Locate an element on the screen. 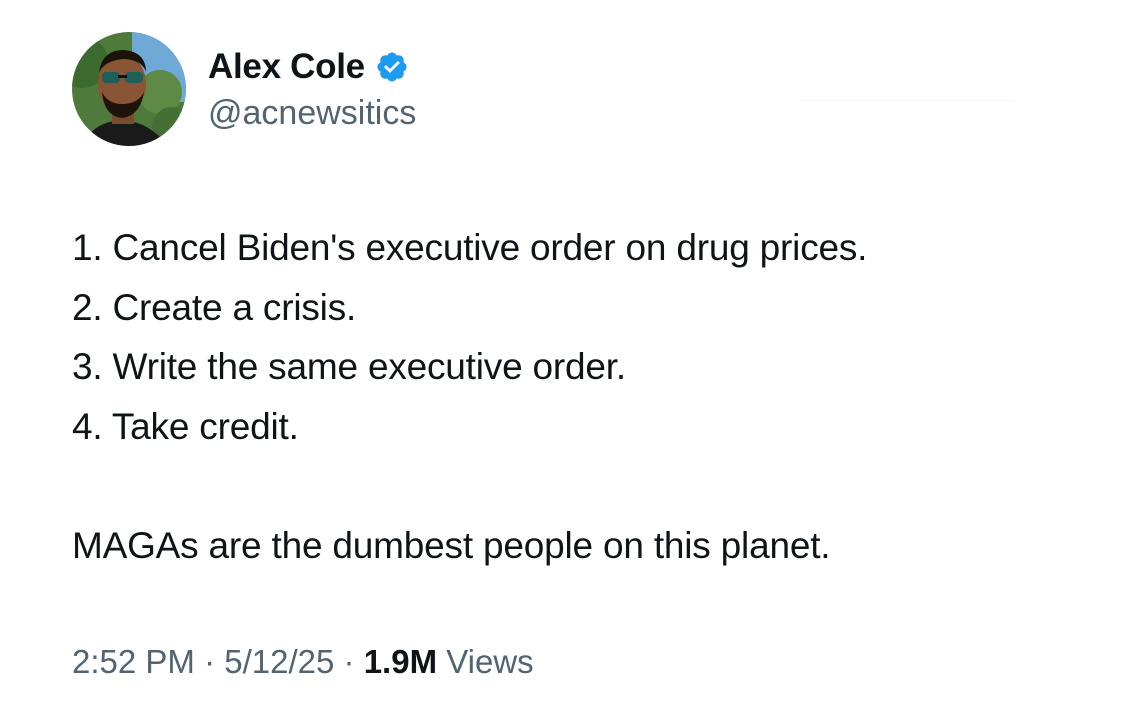 This screenshot has height=728, width=1125. author-name-row: Alex Cole is located at coordinates (308, 67).